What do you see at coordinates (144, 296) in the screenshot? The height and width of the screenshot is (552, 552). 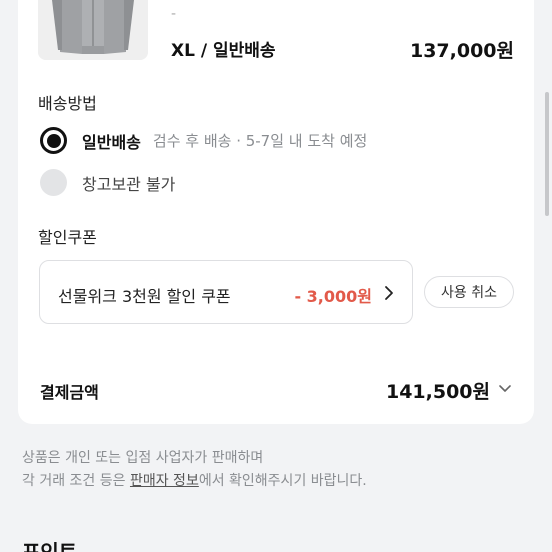 I see `coupon-name: 선물위크 3천원 할인 쿠폰` at bounding box center [144, 296].